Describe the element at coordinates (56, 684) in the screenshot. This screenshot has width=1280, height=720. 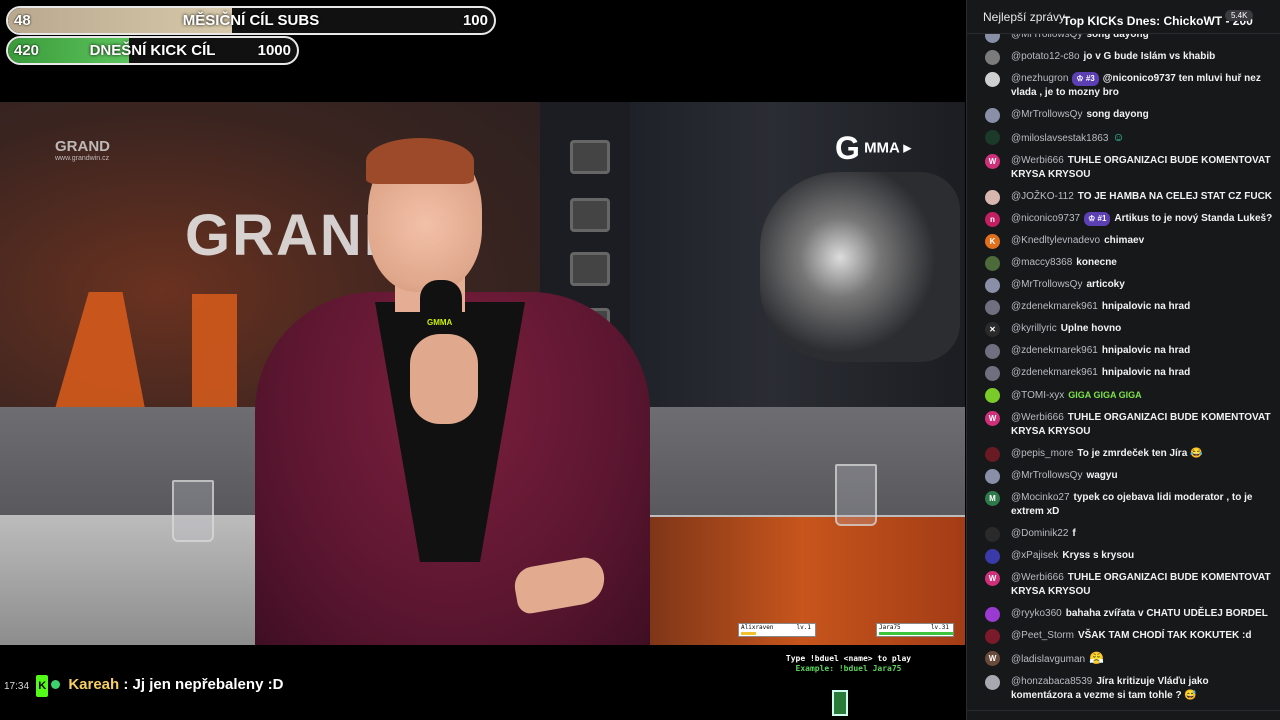
I see `status-dot-icon` at that location.